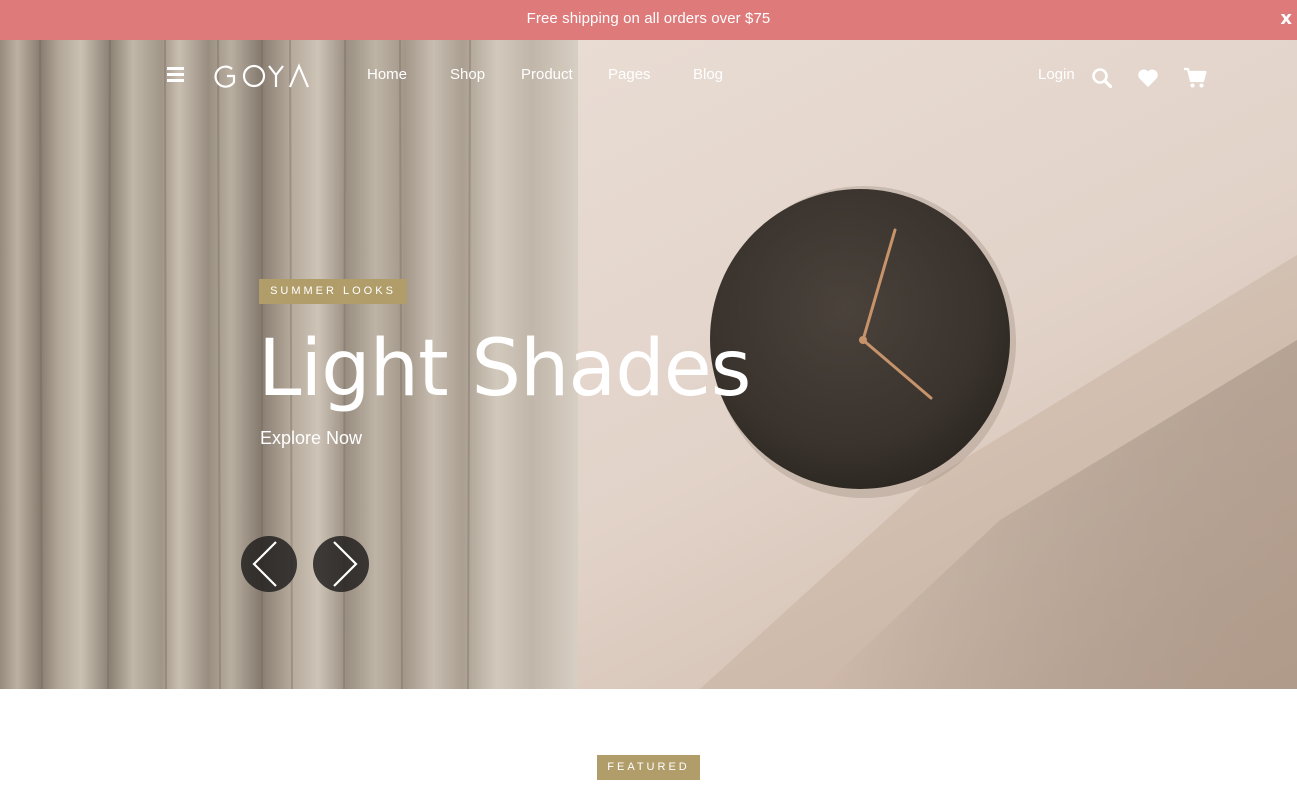 The image size is (1297, 792). What do you see at coordinates (648, 767) in the screenshot?
I see `featured-badge: FEATURED` at bounding box center [648, 767].